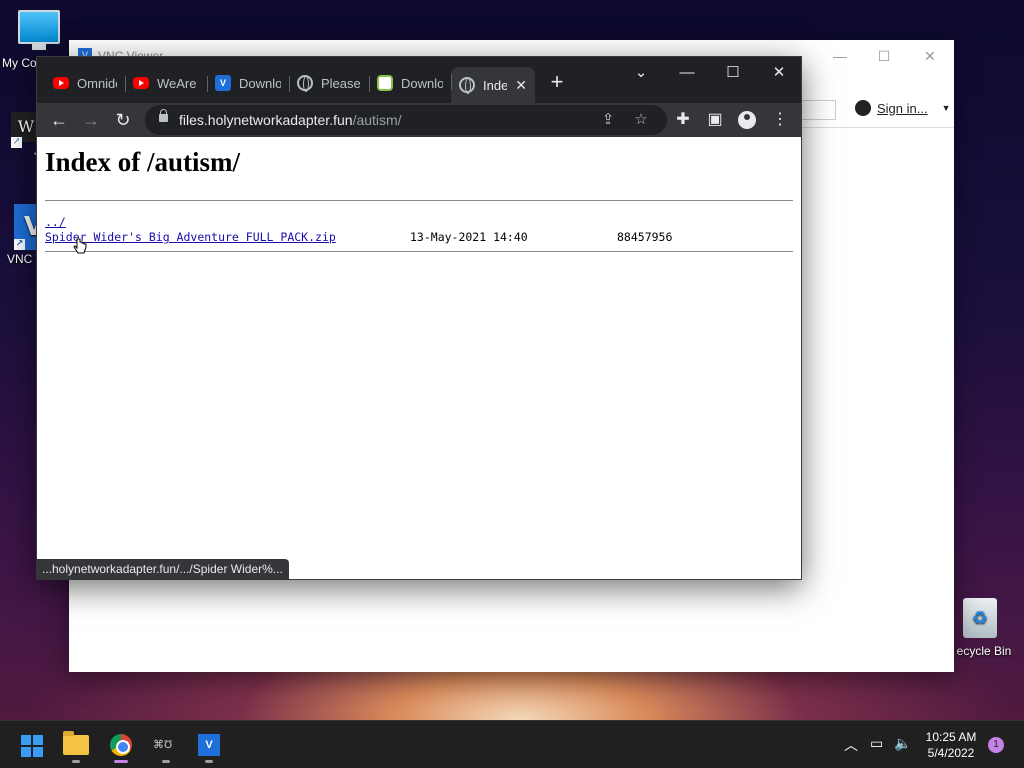  I want to click on side-panel-icon: ▣, so click(715, 120).